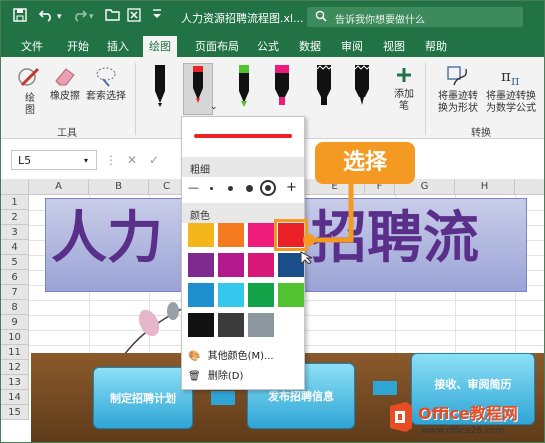 The image size is (545, 443). I want to click on select-callout: 选择, so click(365, 163).